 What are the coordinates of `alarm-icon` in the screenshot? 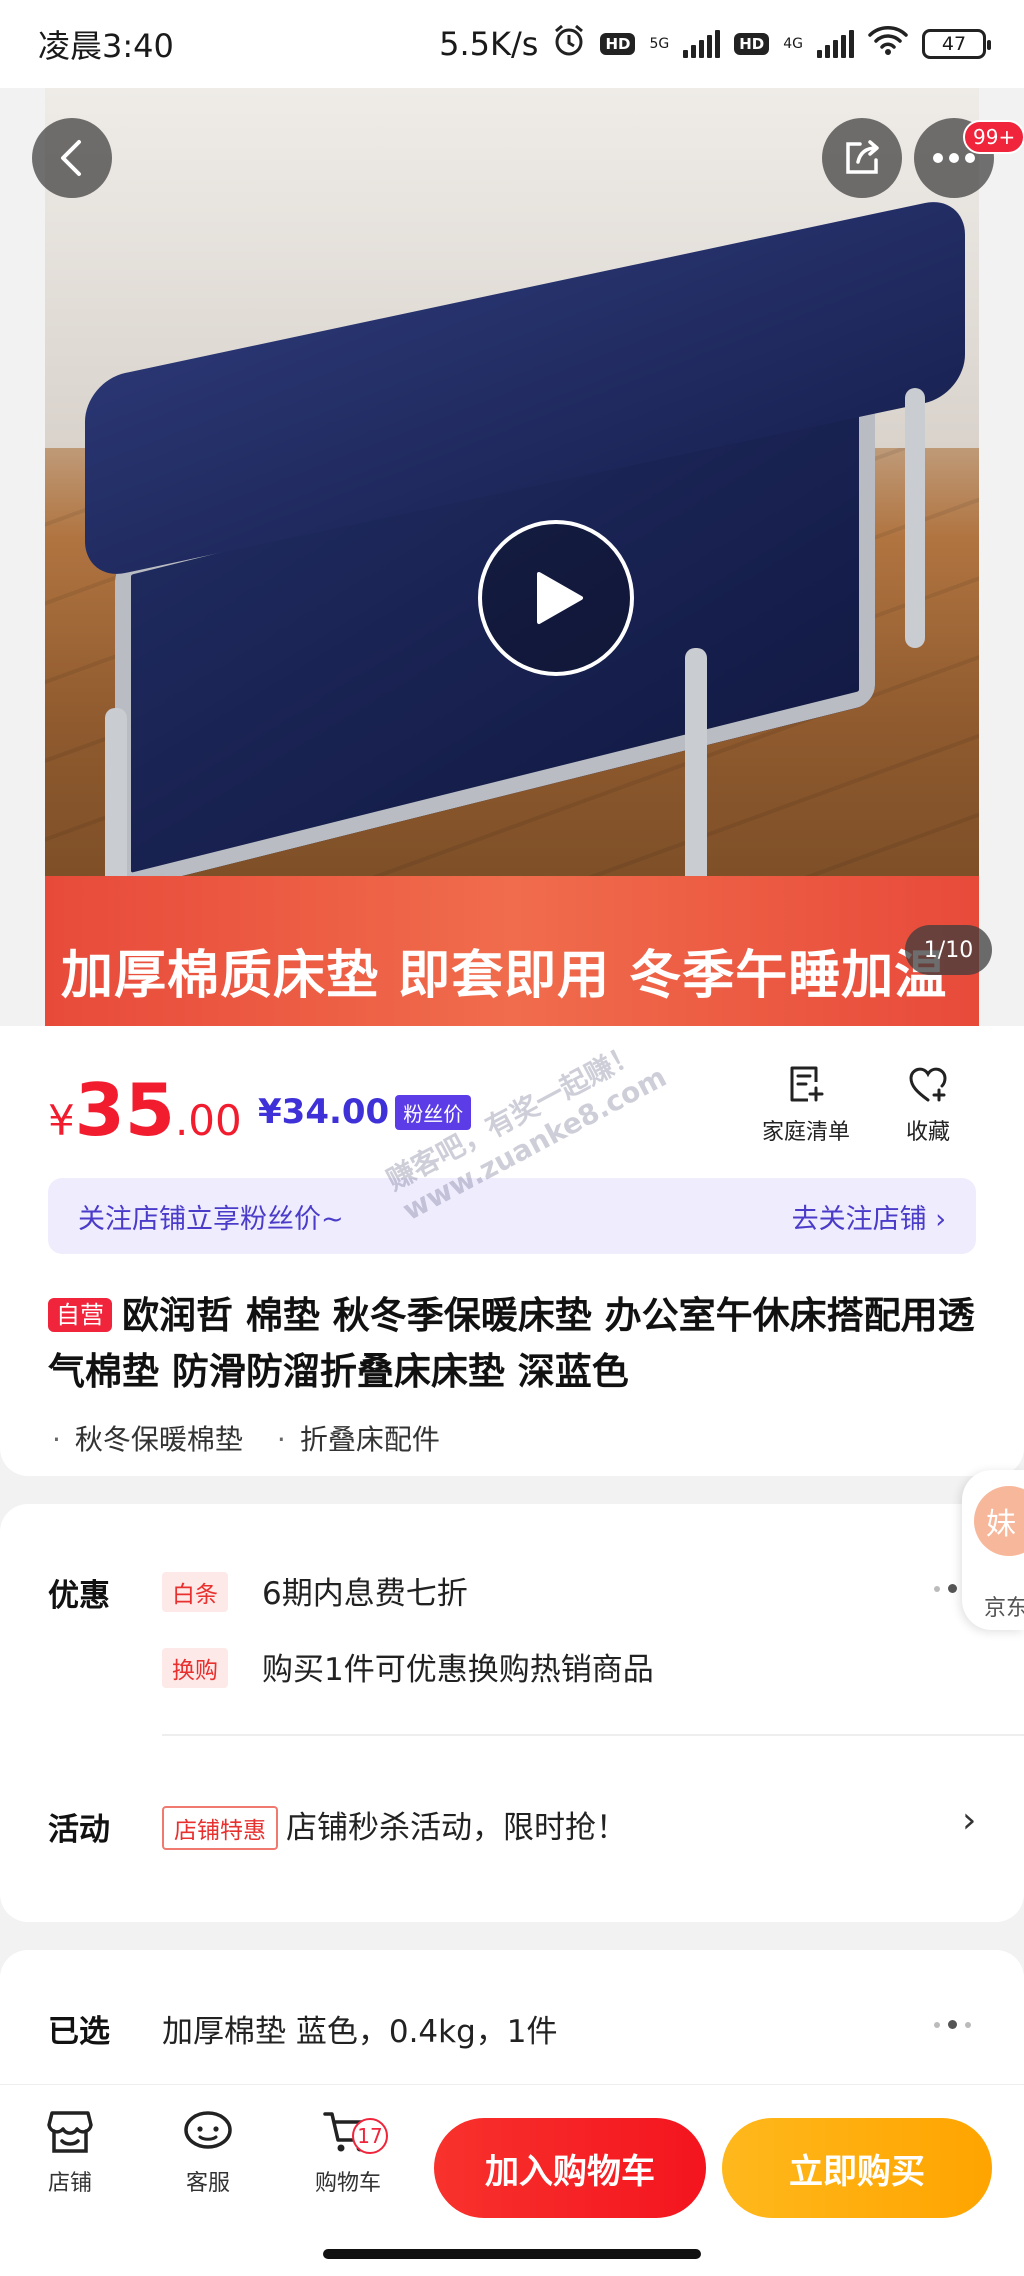 It's located at (569, 44).